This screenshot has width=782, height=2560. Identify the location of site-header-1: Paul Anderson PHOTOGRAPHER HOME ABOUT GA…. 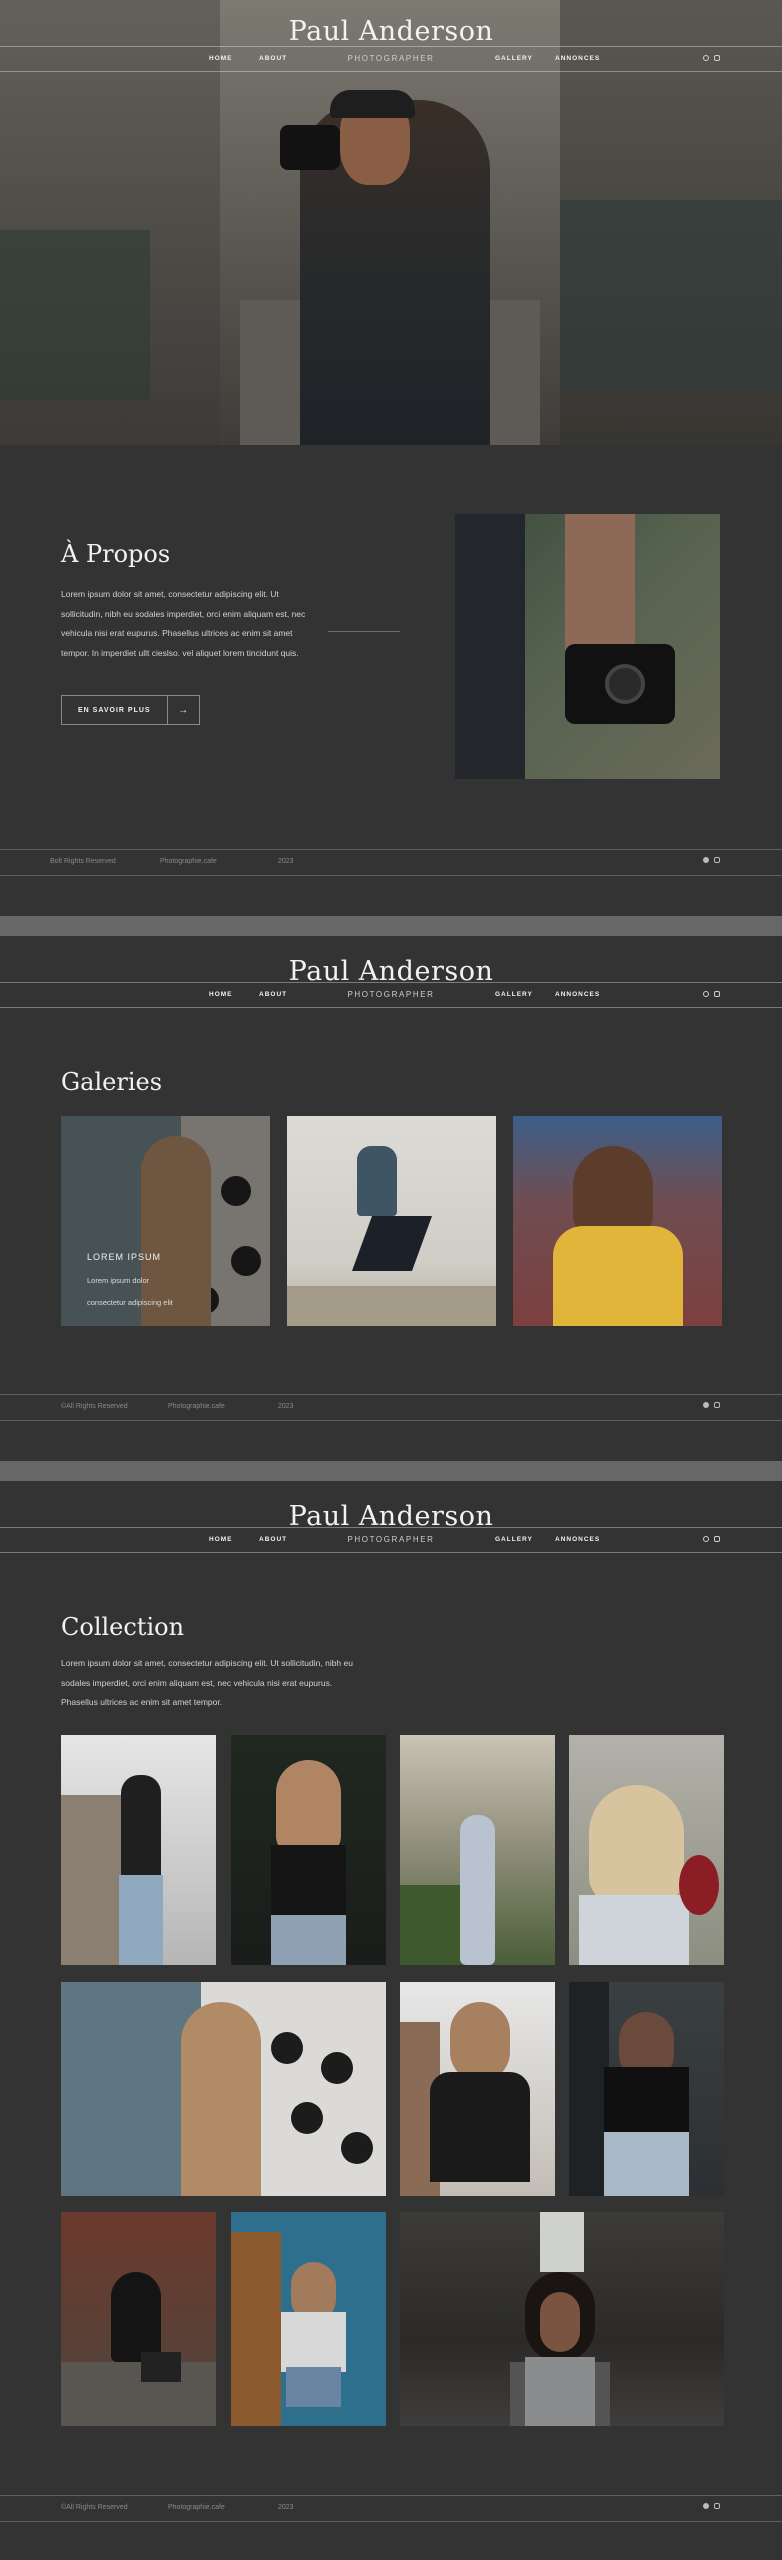
(391, 36).